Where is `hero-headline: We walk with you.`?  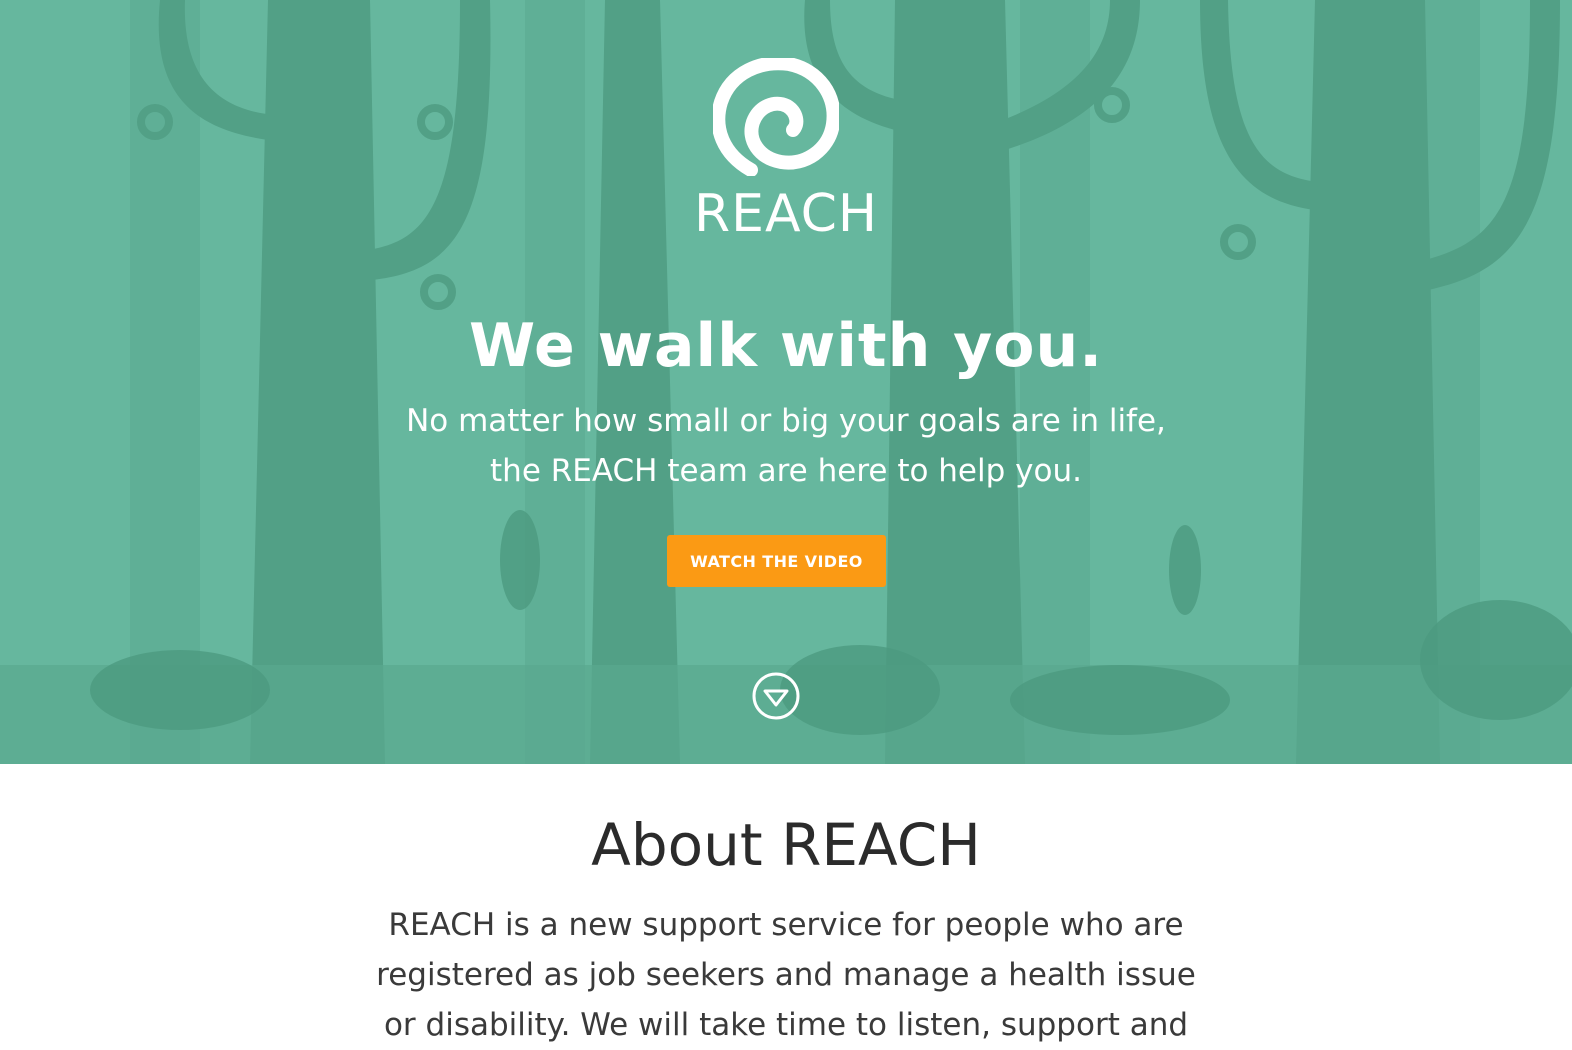
hero-headline: We walk with you. is located at coordinates (786, 346).